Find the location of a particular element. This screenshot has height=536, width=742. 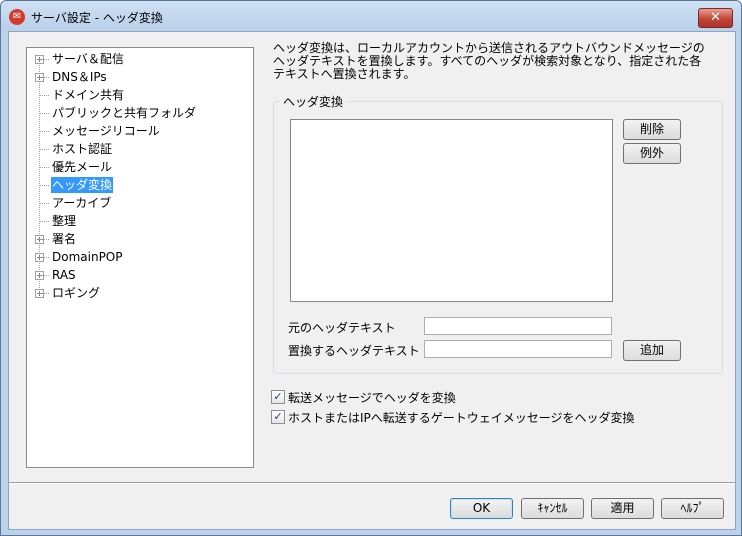

add-button: 追加 is located at coordinates (652, 350).